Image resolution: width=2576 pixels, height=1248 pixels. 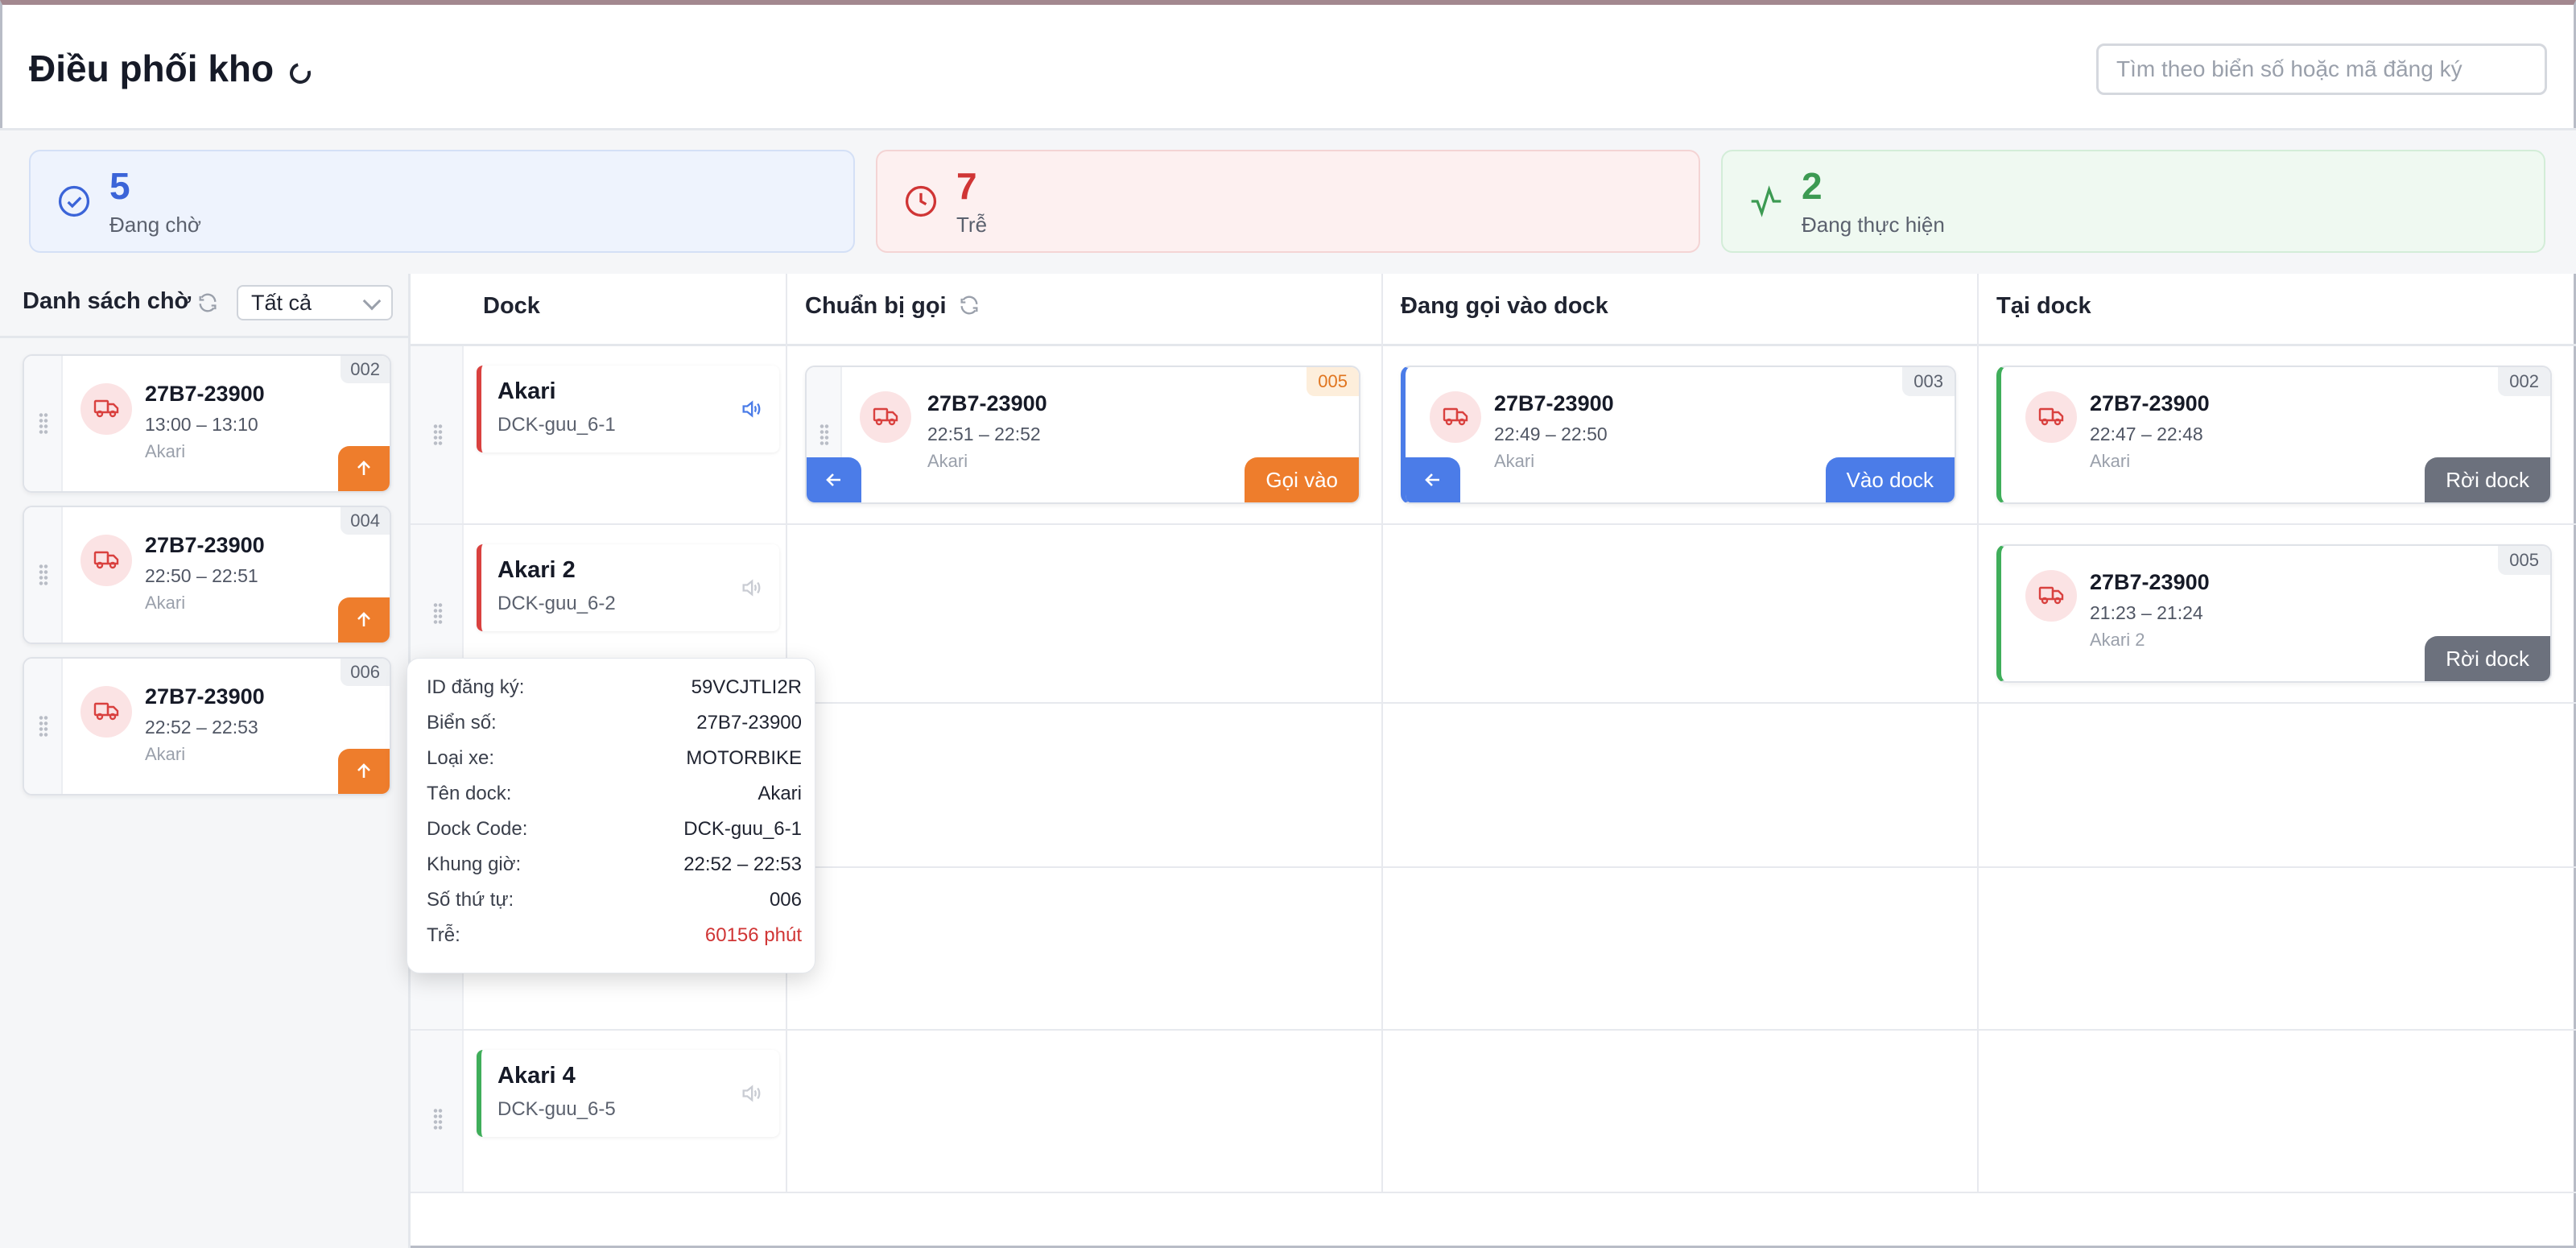 I want to click on dock-code: DCK-guu_6-1, so click(x=556, y=425).